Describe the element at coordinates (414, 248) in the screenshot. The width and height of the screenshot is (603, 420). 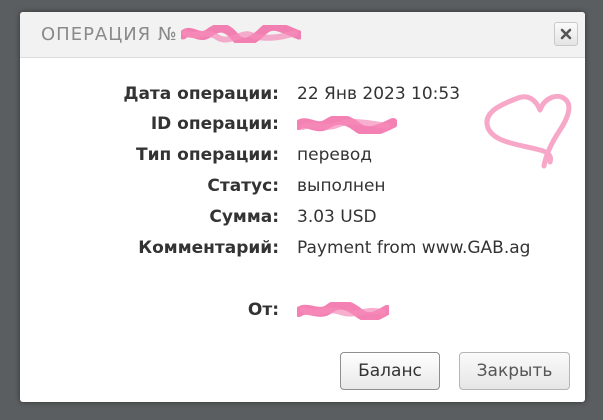
I see `comment-value: Payment from www.GAB.ag` at that location.